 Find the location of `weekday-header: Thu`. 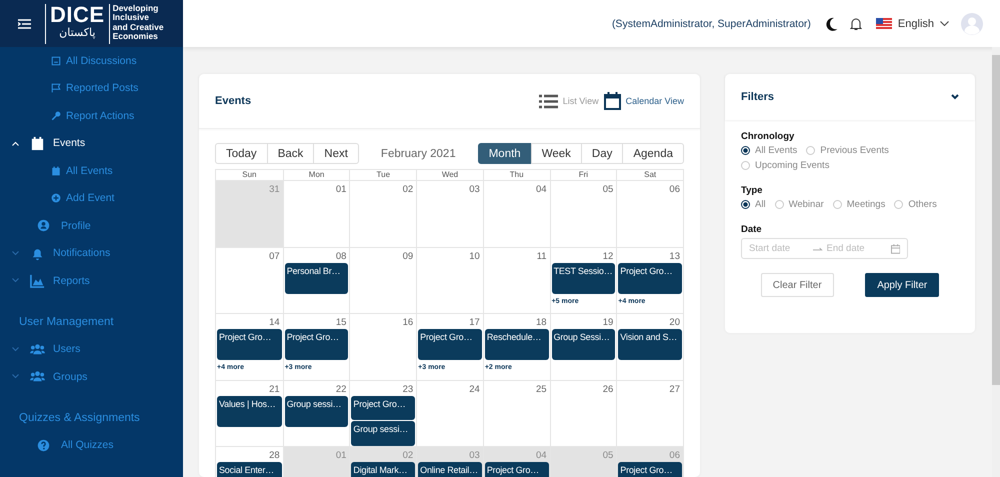

weekday-header: Thu is located at coordinates (516, 175).